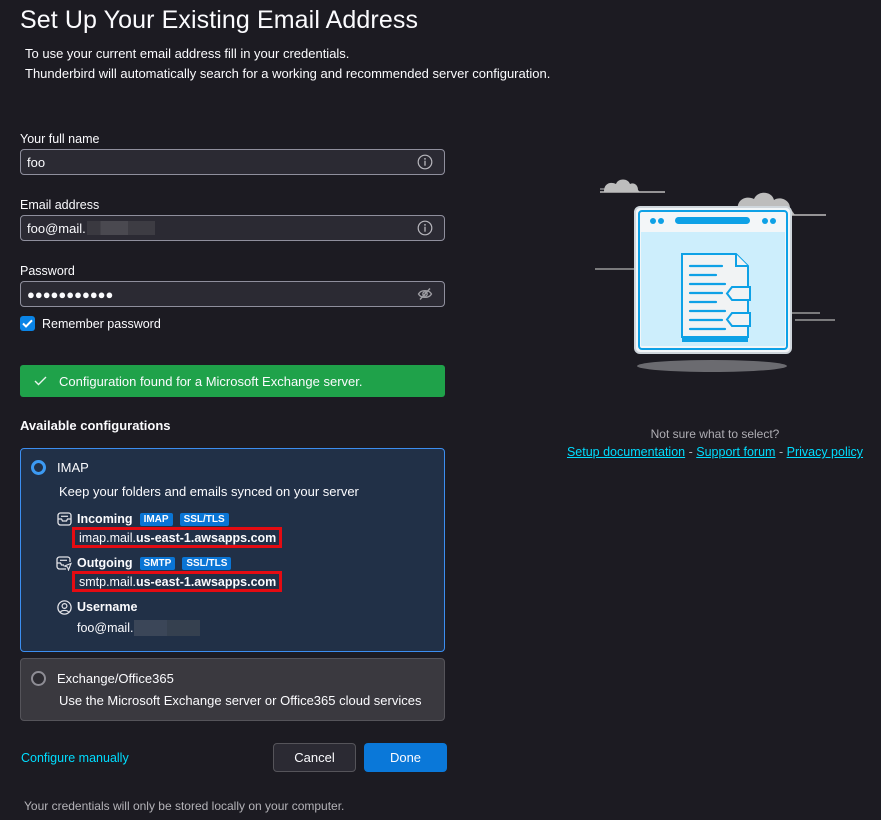 This screenshot has width=881, height=820. I want to click on setup-documentation-link: Setup documentation, so click(626, 452).